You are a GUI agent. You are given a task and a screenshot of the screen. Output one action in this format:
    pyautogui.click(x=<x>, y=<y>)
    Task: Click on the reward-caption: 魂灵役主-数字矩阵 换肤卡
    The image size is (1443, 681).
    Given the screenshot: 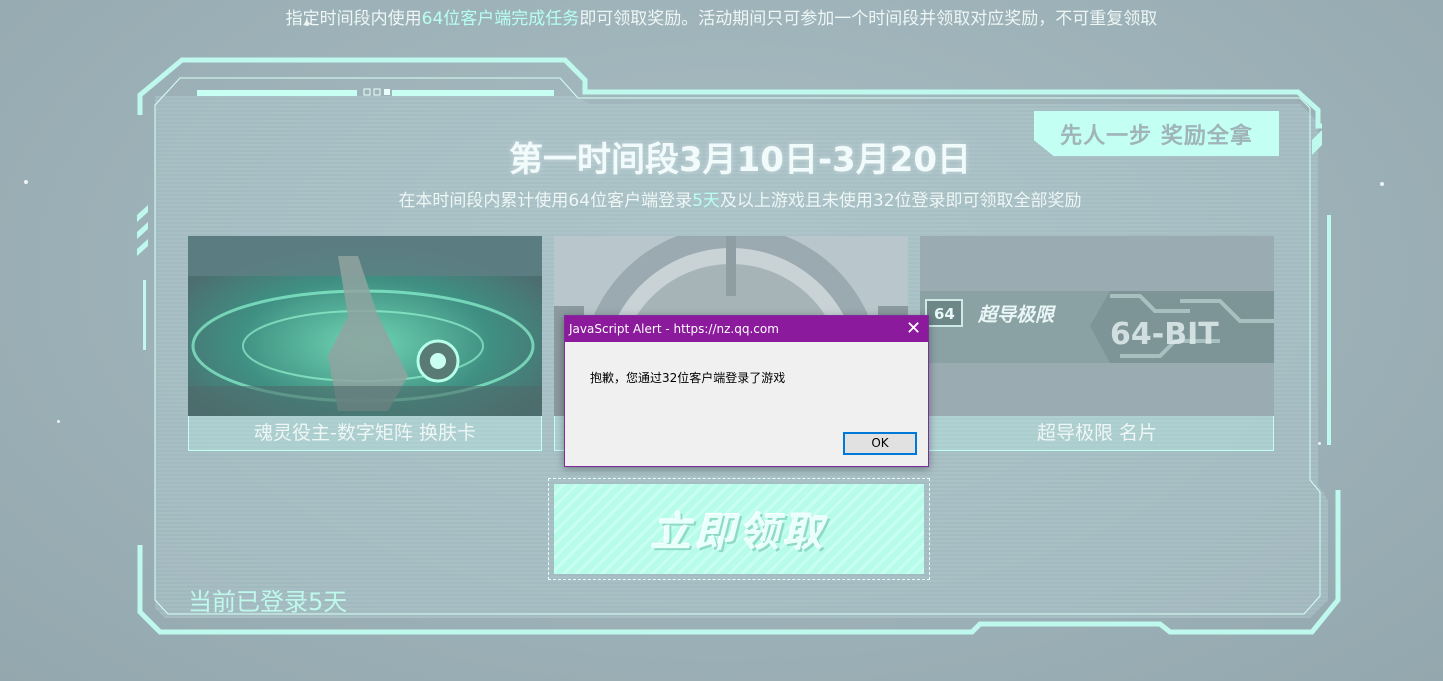 What is the action you would take?
    pyautogui.click(x=365, y=433)
    